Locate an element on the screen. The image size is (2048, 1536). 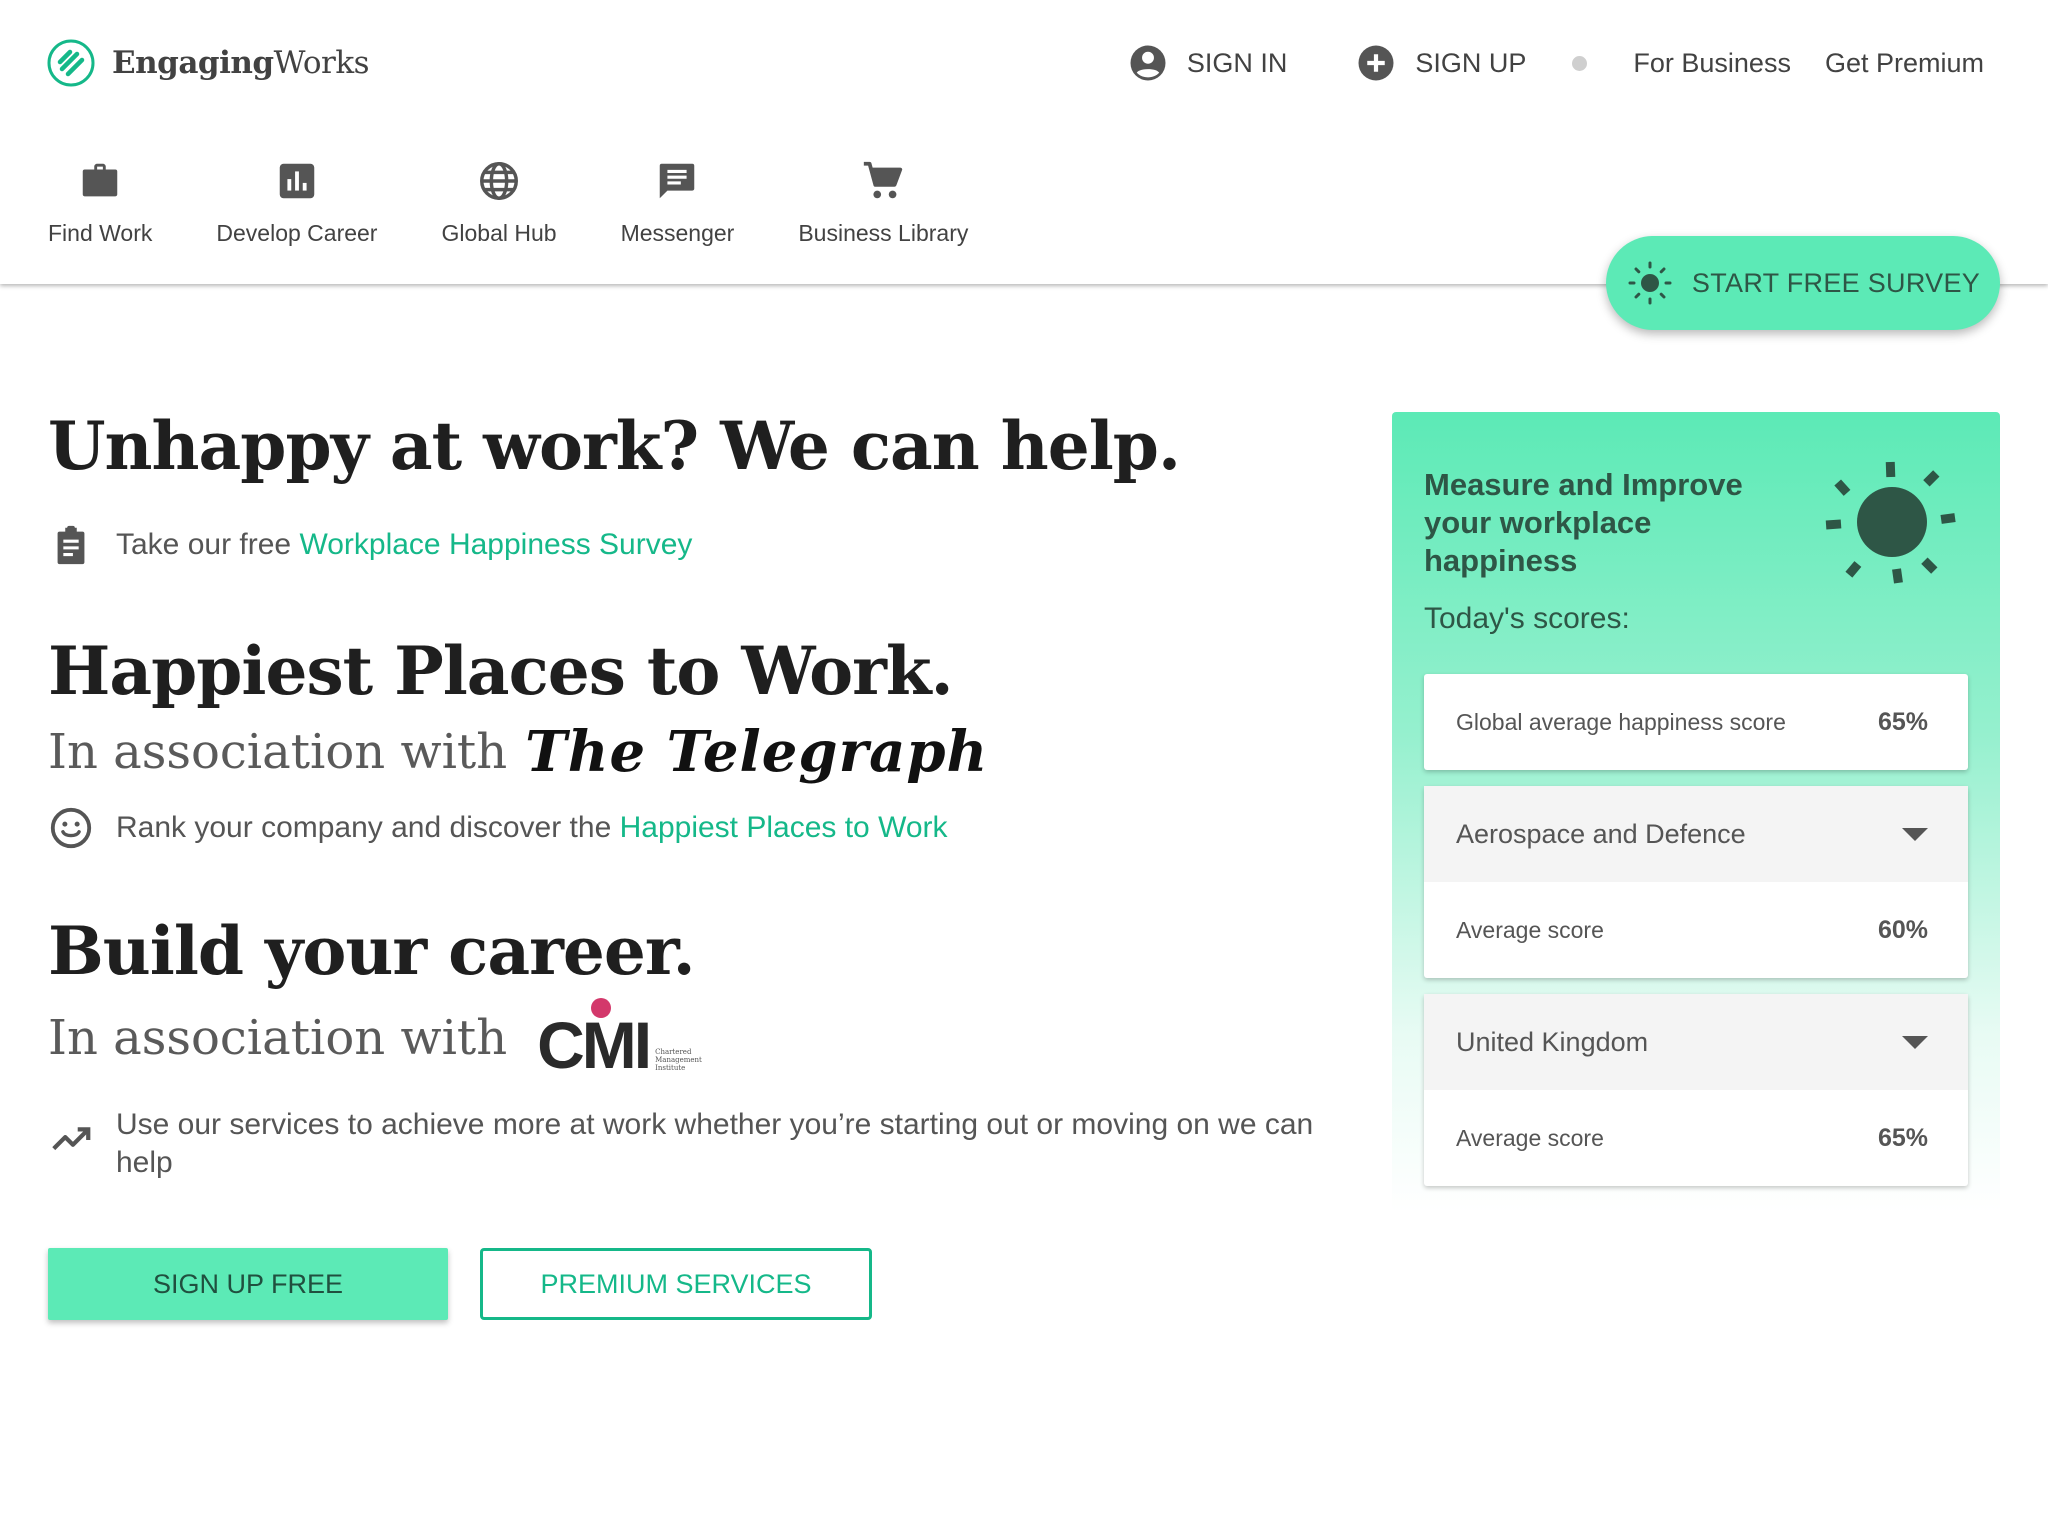
nav-label: Global Hub is located at coordinates (499, 233).